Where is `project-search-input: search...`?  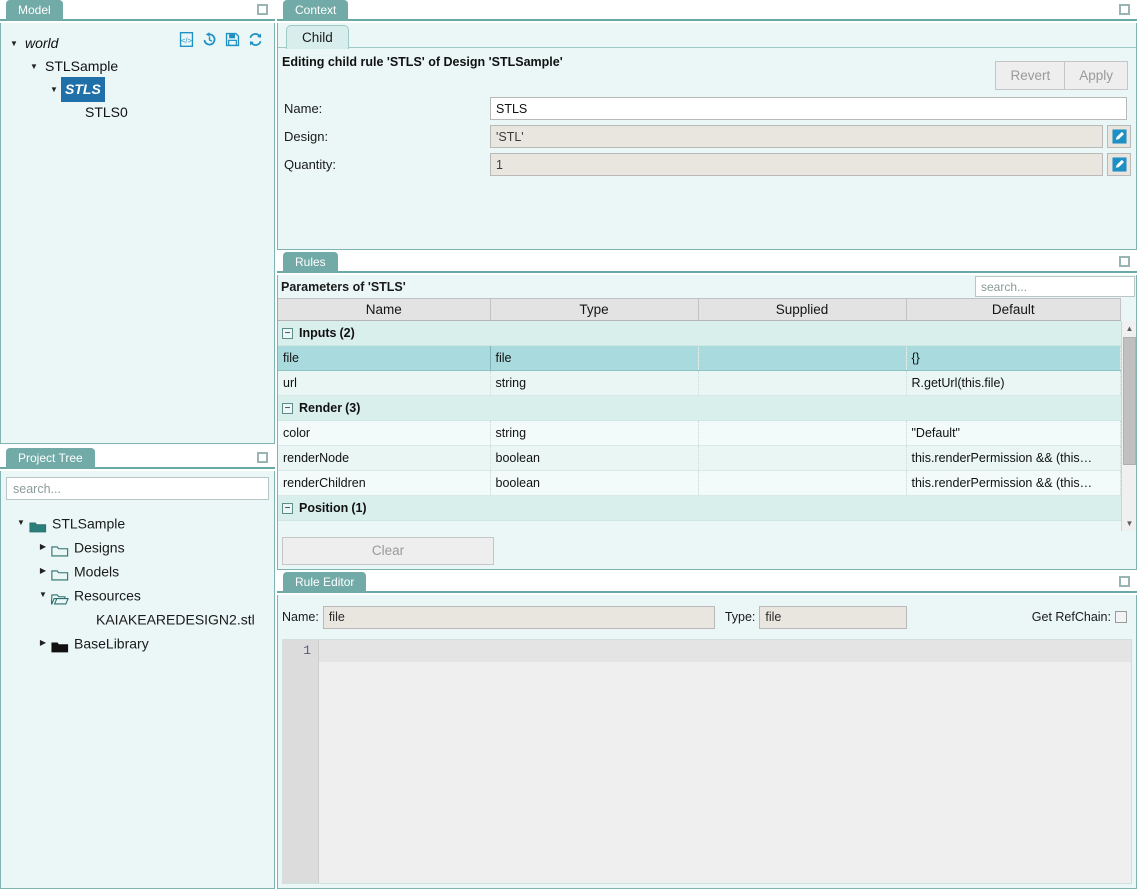 project-search-input: search... is located at coordinates (137, 488).